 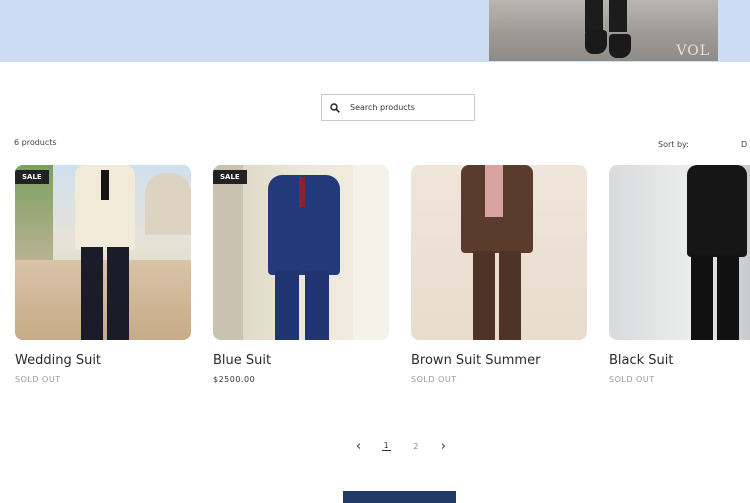 I want to click on product-card-wedding-suit: SALE Wedding Suit SOLD OUT, so click(x=103, y=274).